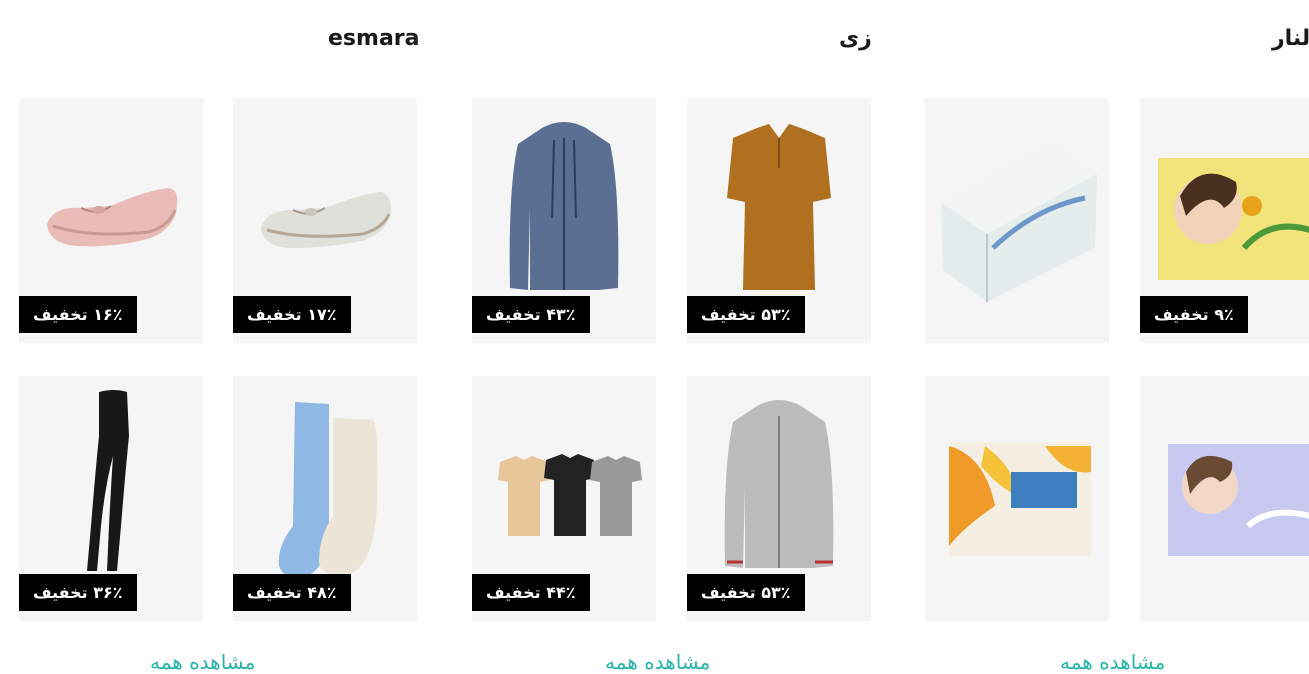 Image resolution: width=1309 pixels, height=674 pixels. What do you see at coordinates (1238, 500) in the screenshot?
I see `golnar-soap-purple-icon` at bounding box center [1238, 500].